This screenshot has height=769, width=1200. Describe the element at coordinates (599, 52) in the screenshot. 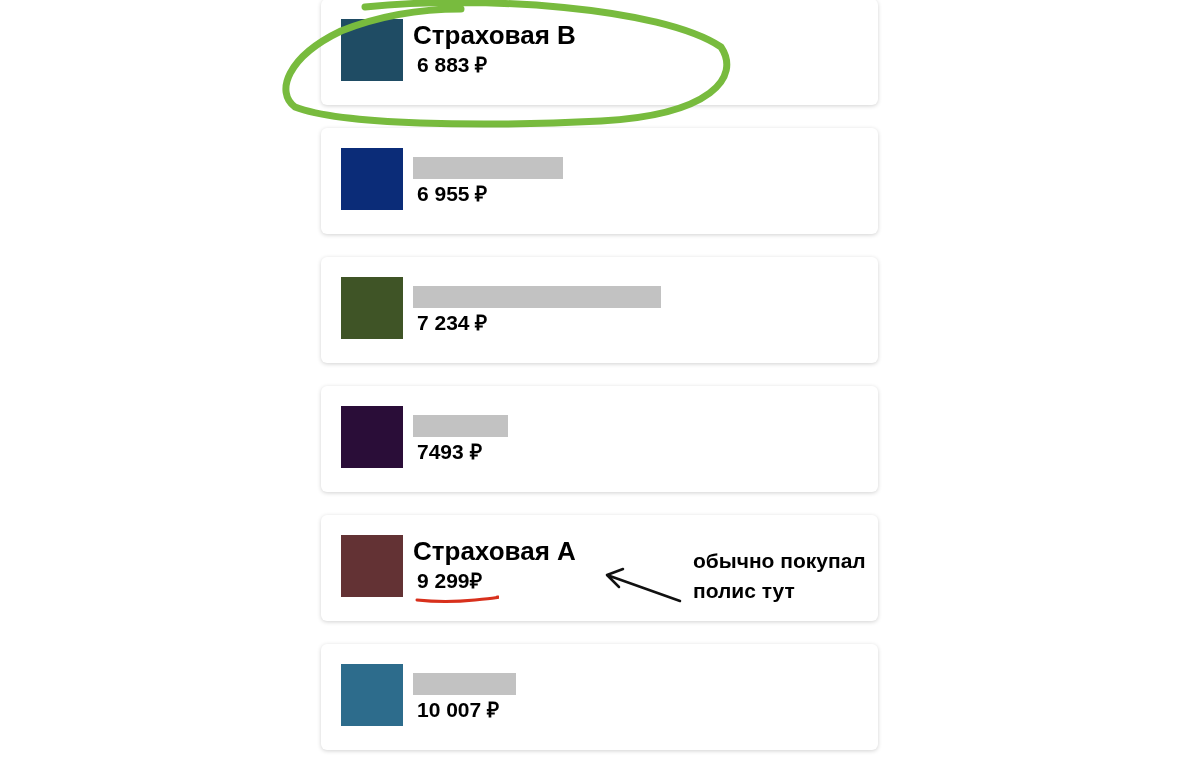

I see `offer-card: Страховая В 6 883 ₽` at that location.